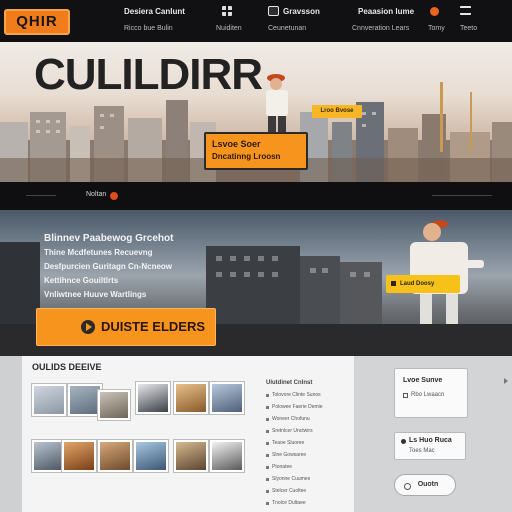  Describe the element at coordinates (108, 266) in the screenshot. I see `banner-line: Desfpurcien Guritagn Cn-Ncneow` at that location.